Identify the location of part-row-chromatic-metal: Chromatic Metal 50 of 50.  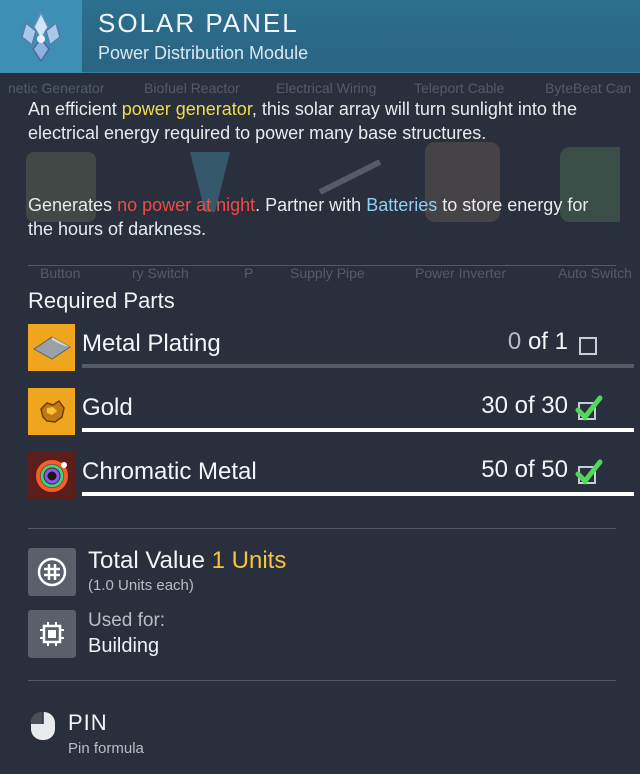
(331, 477).